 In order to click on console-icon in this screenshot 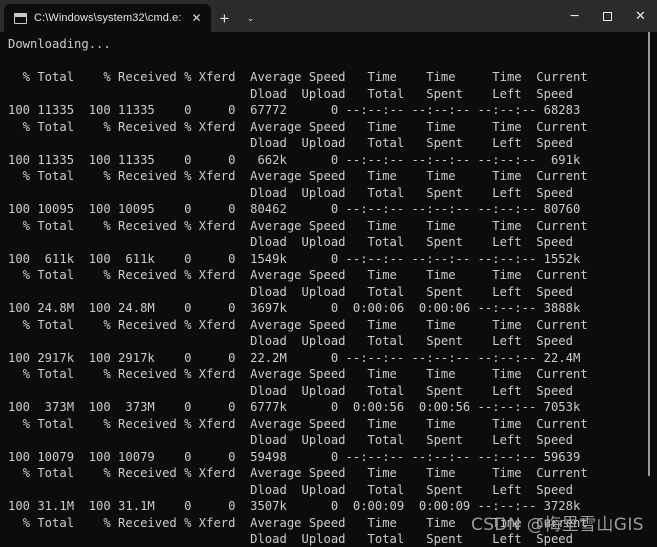, I will do `click(20, 18)`.